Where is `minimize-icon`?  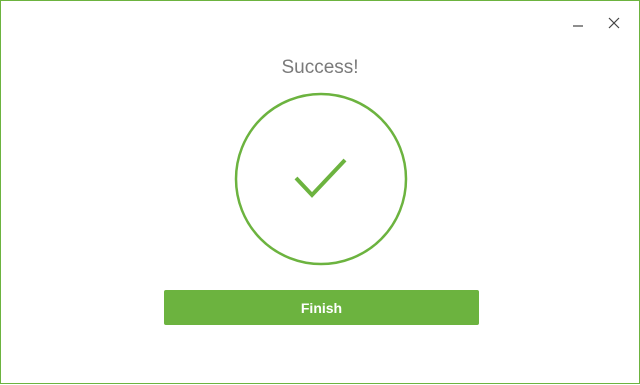 minimize-icon is located at coordinates (578, 26).